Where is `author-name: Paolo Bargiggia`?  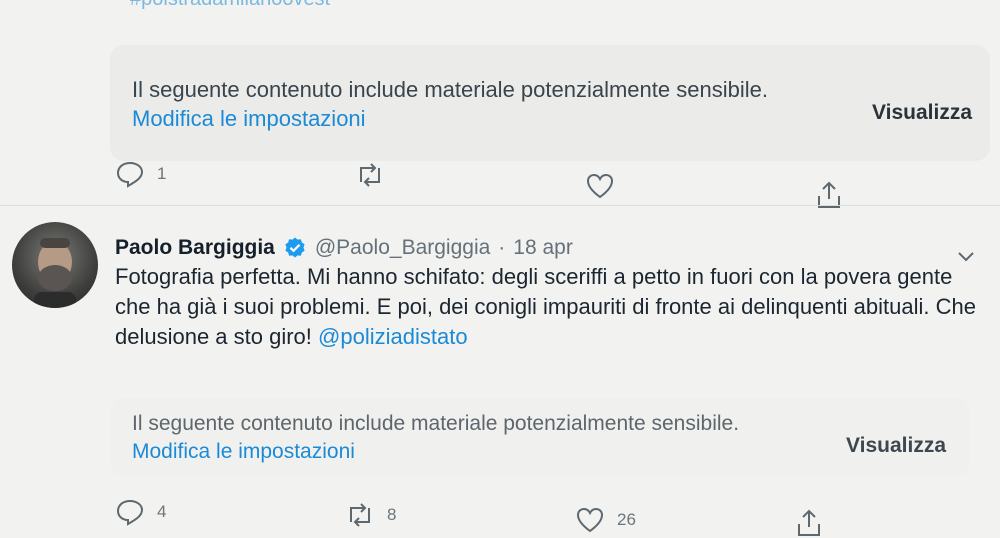
author-name: Paolo Bargiggia is located at coordinates (195, 248).